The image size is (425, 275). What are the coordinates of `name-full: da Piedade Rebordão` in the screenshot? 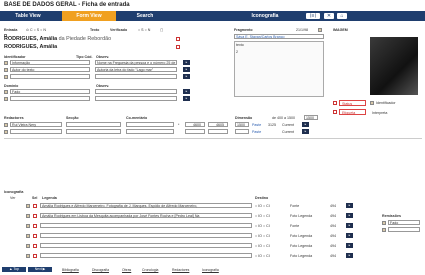 It's located at (85, 39).